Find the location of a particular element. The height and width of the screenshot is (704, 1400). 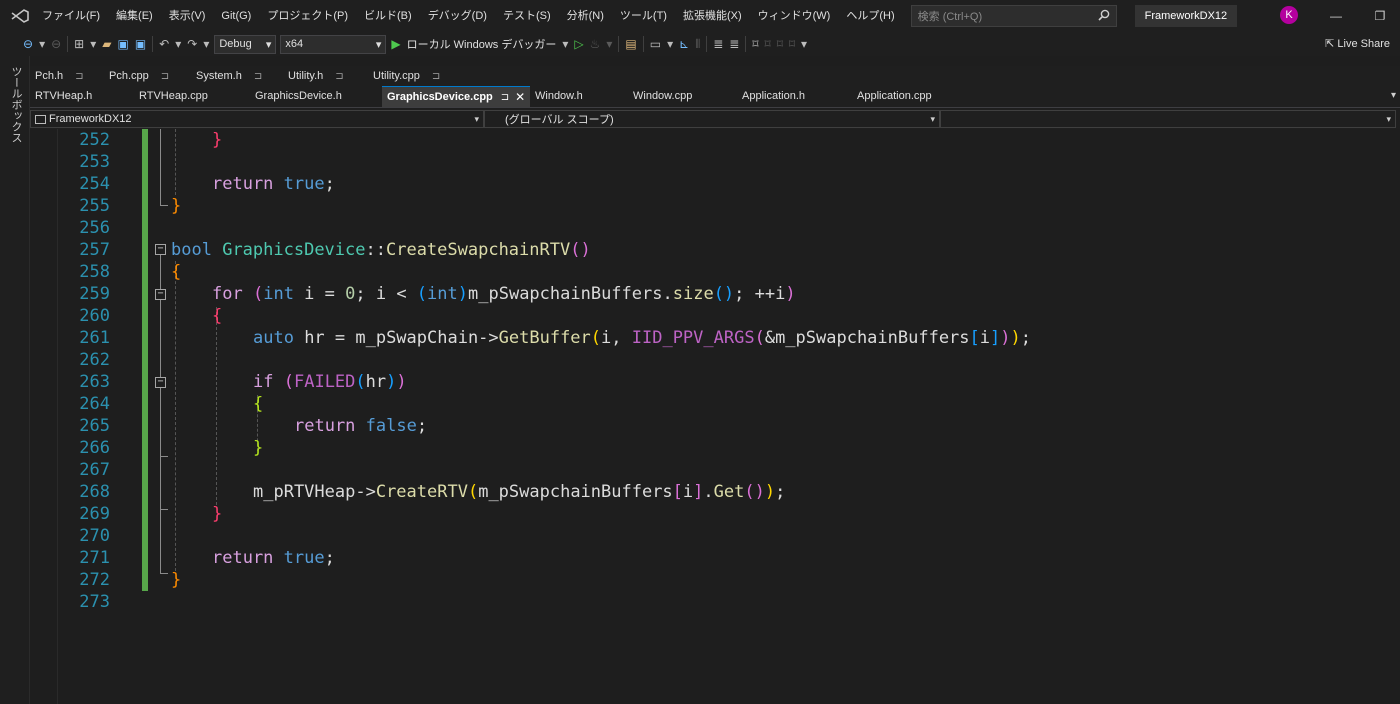

tab-application-cpp: Application.cpp is located at coordinates (914, 96).